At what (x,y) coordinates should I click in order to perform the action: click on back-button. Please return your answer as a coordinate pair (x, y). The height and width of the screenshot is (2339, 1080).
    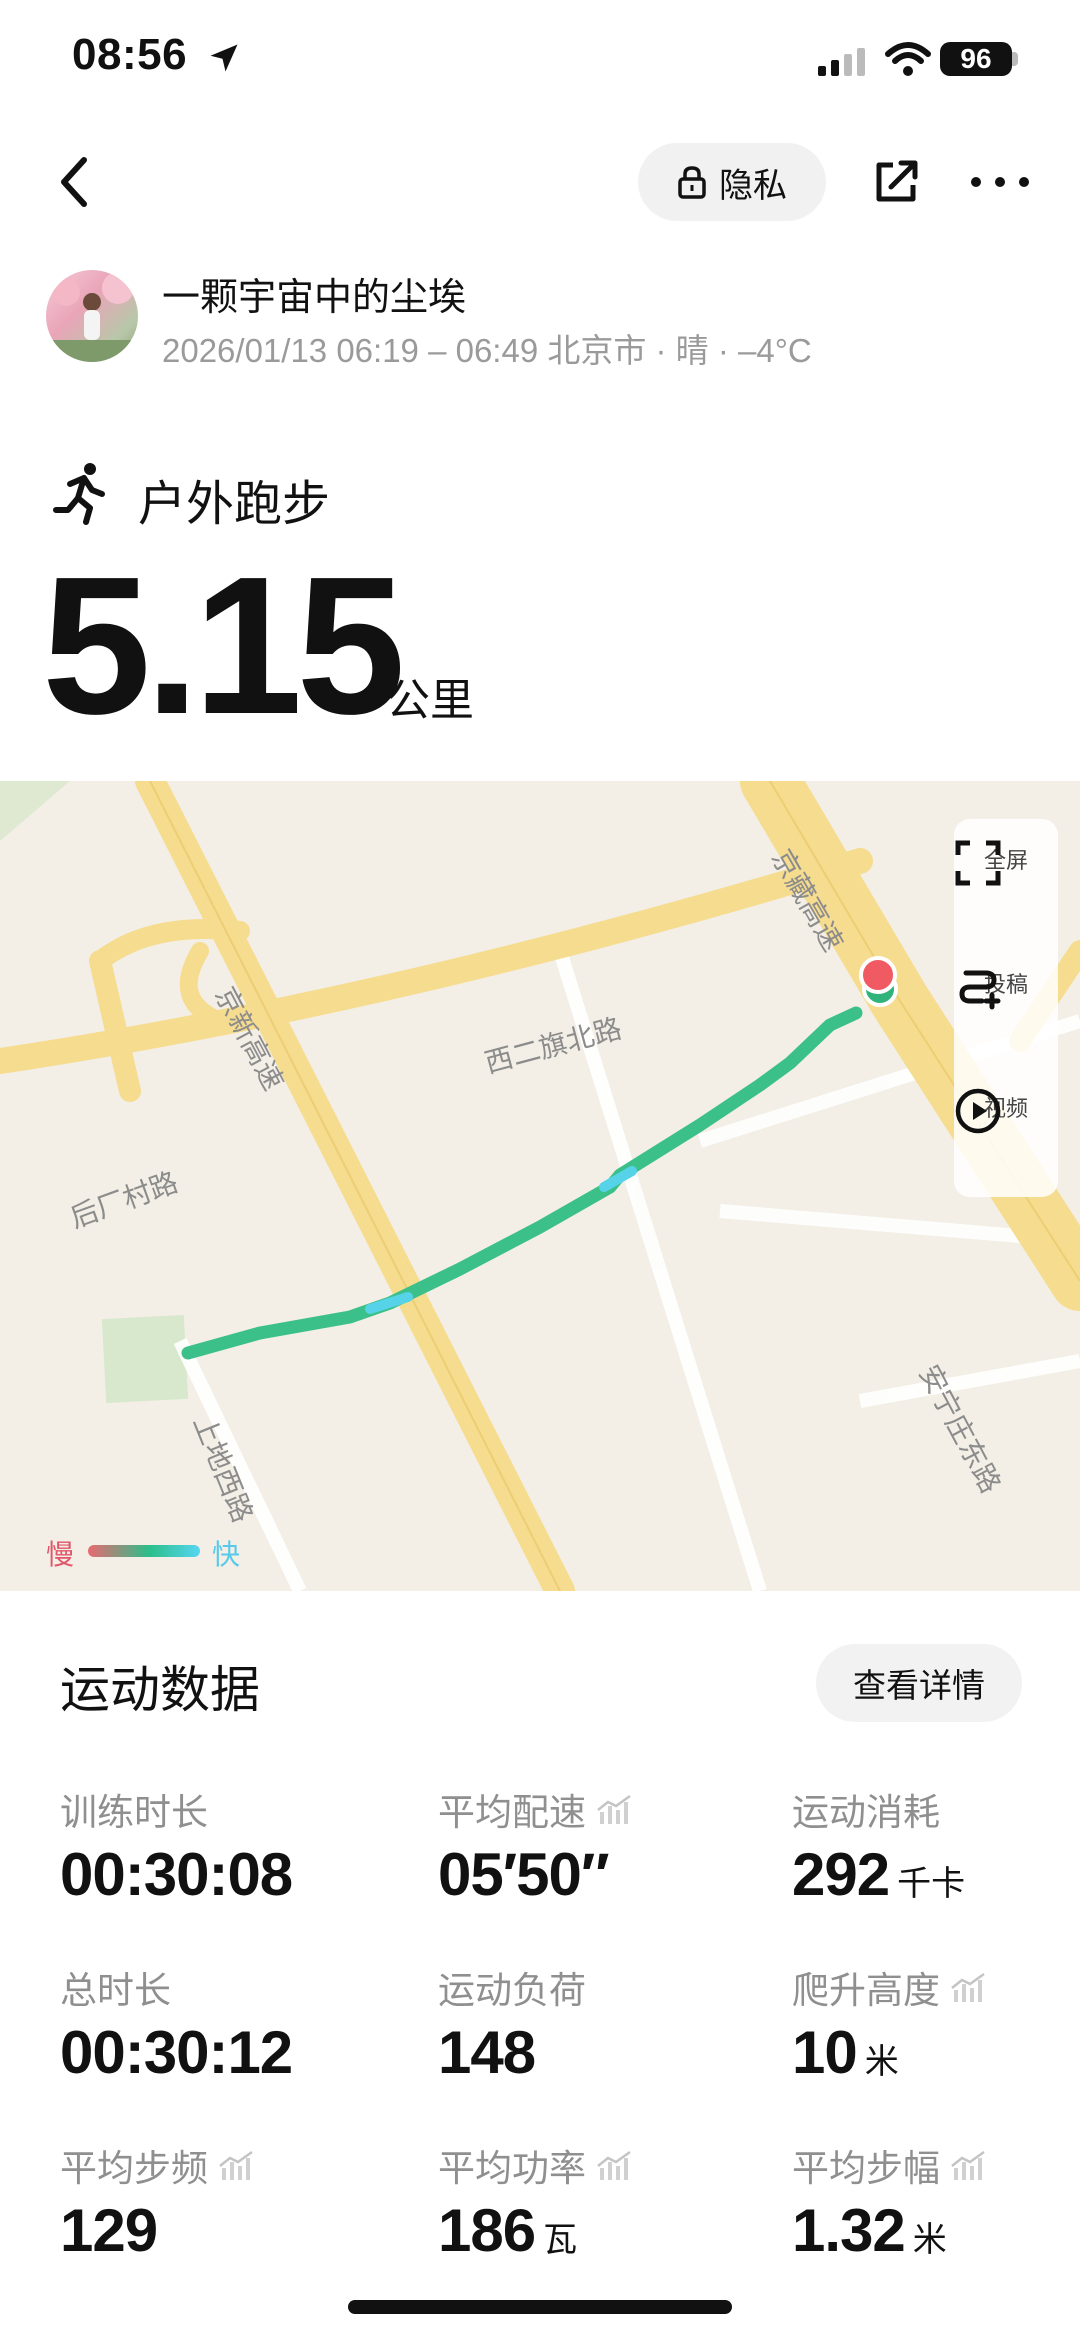
    Looking at the image, I should click on (74, 182).